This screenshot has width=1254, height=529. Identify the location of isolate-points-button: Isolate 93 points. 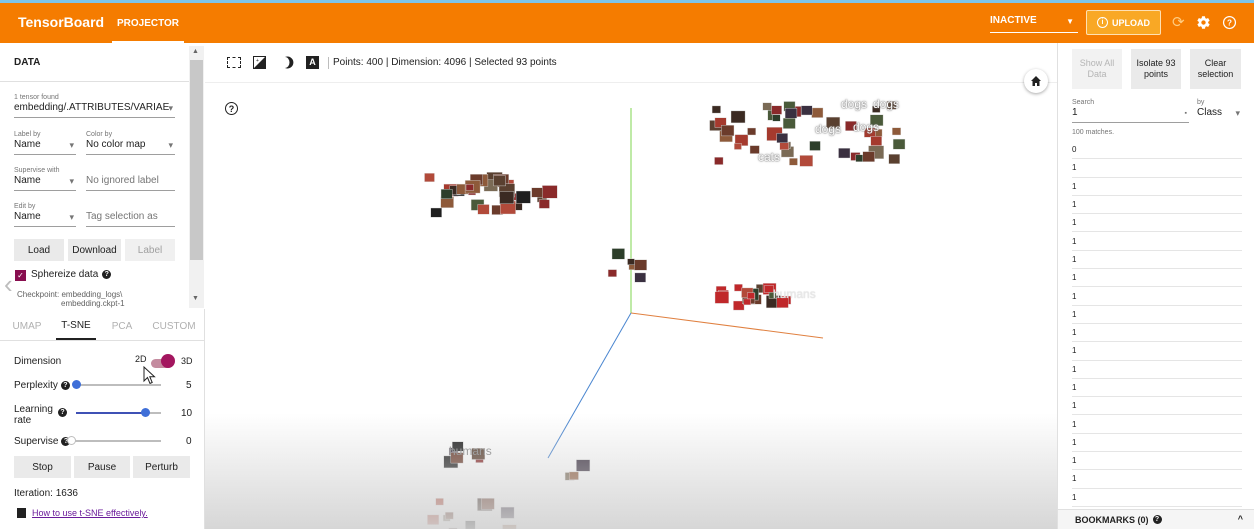
(1156, 69).